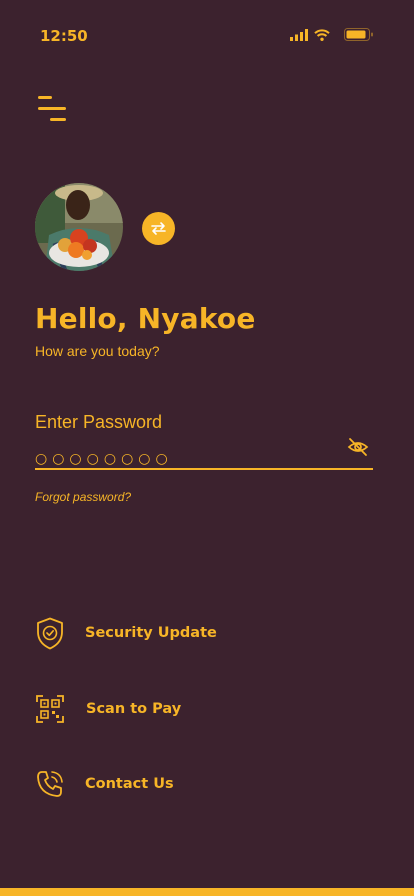 The width and height of the screenshot is (414, 896). Describe the element at coordinates (64, 36) in the screenshot. I see `status-time: 12:50` at that location.